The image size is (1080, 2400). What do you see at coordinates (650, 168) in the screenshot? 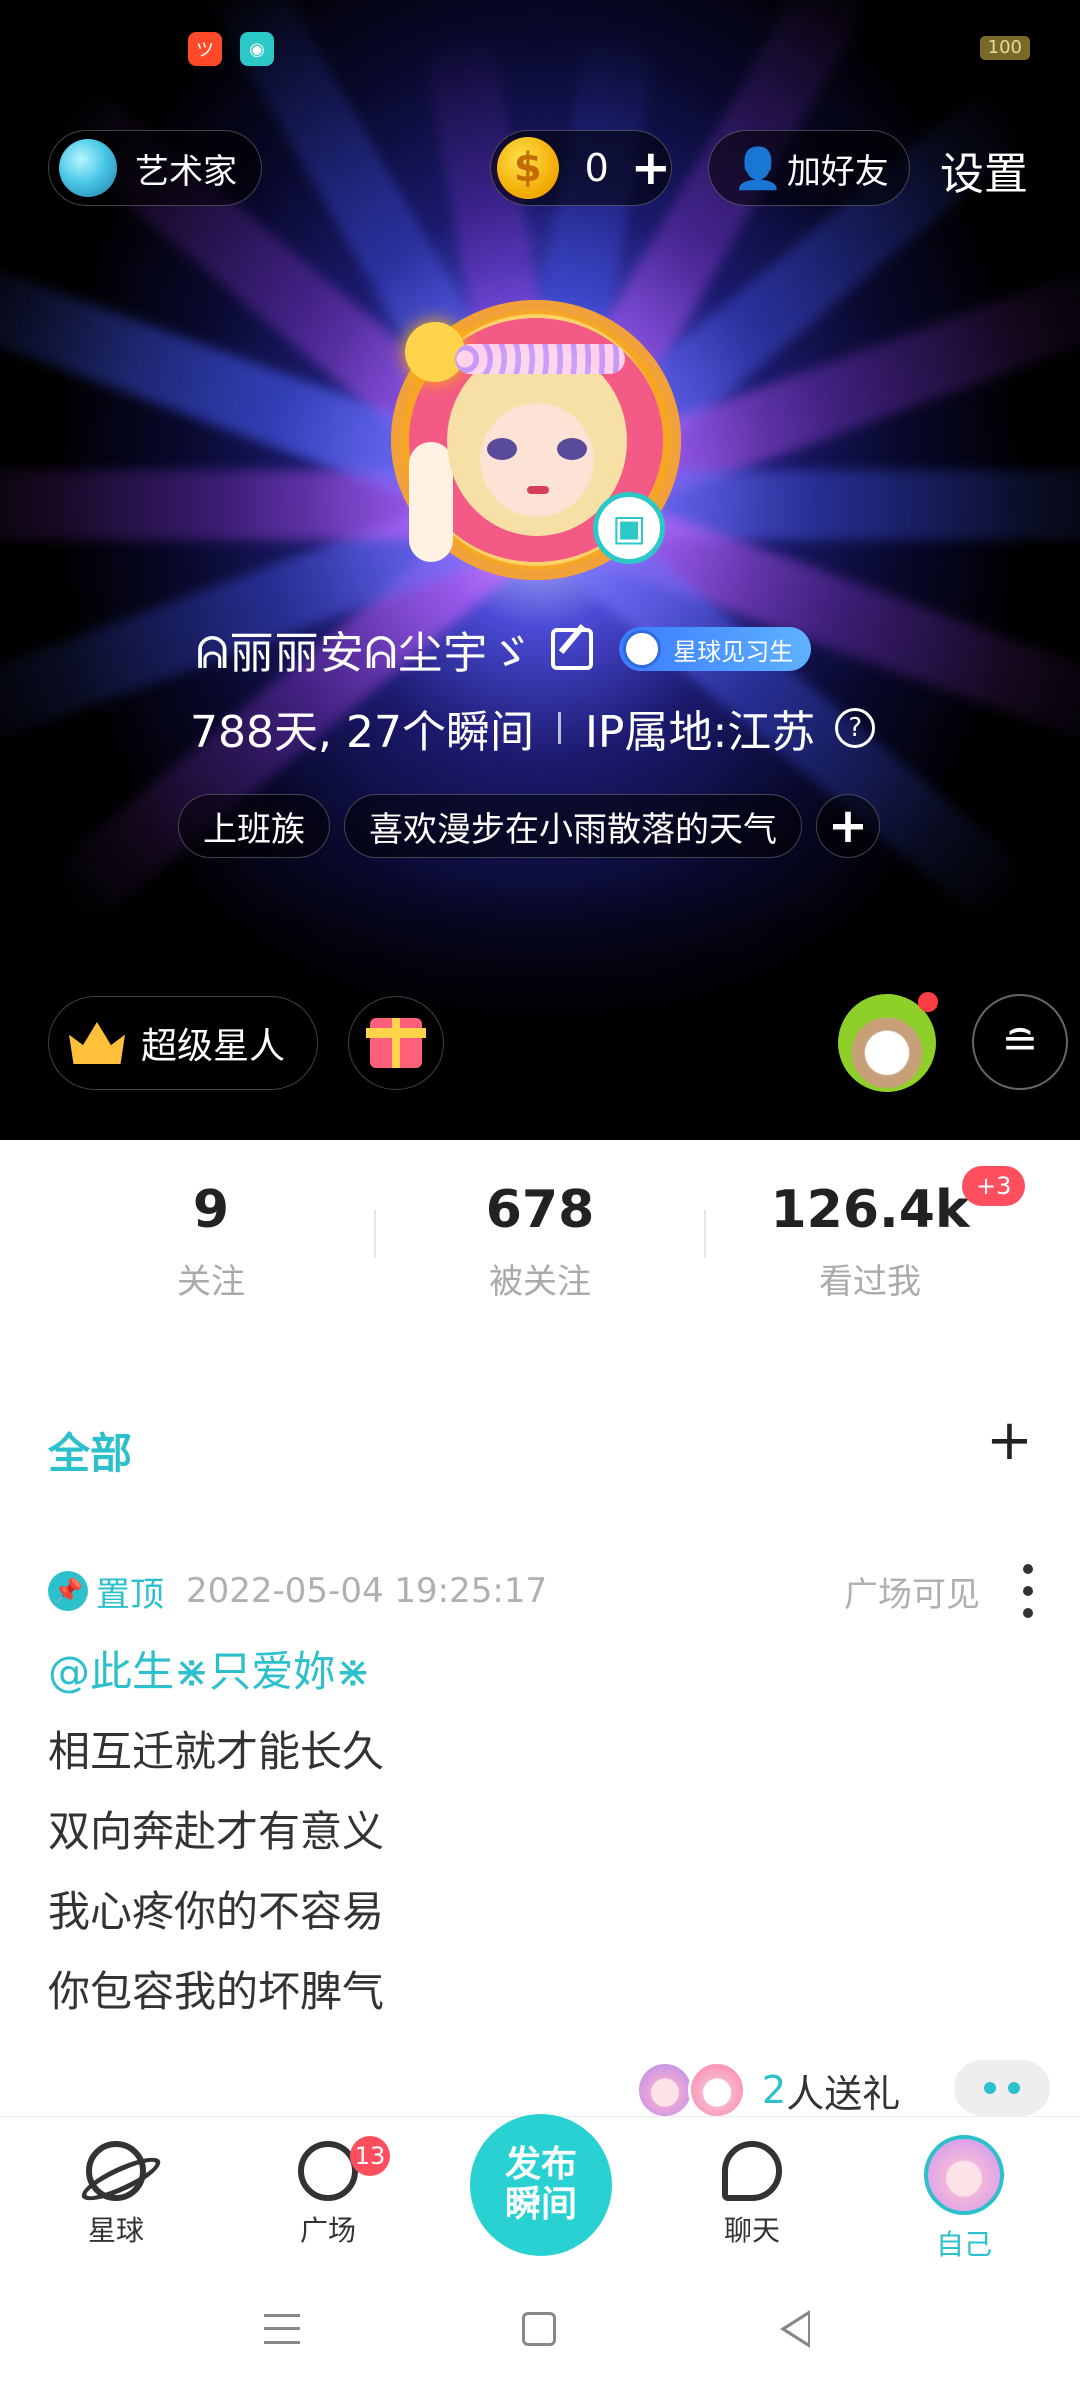
I see `add-coins-icon: +` at bounding box center [650, 168].